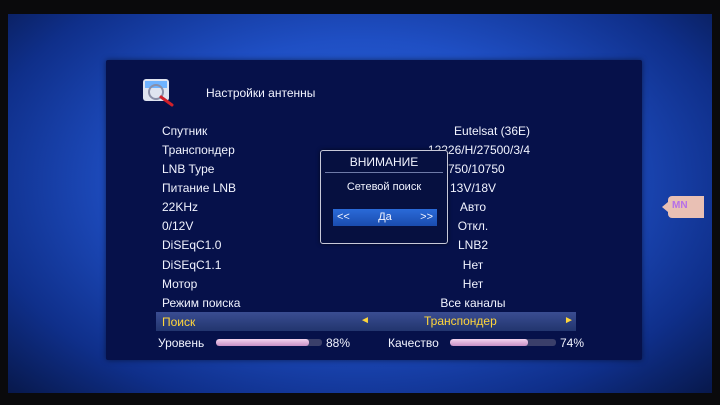  I want to click on signal-quality-bar, so click(503, 342).